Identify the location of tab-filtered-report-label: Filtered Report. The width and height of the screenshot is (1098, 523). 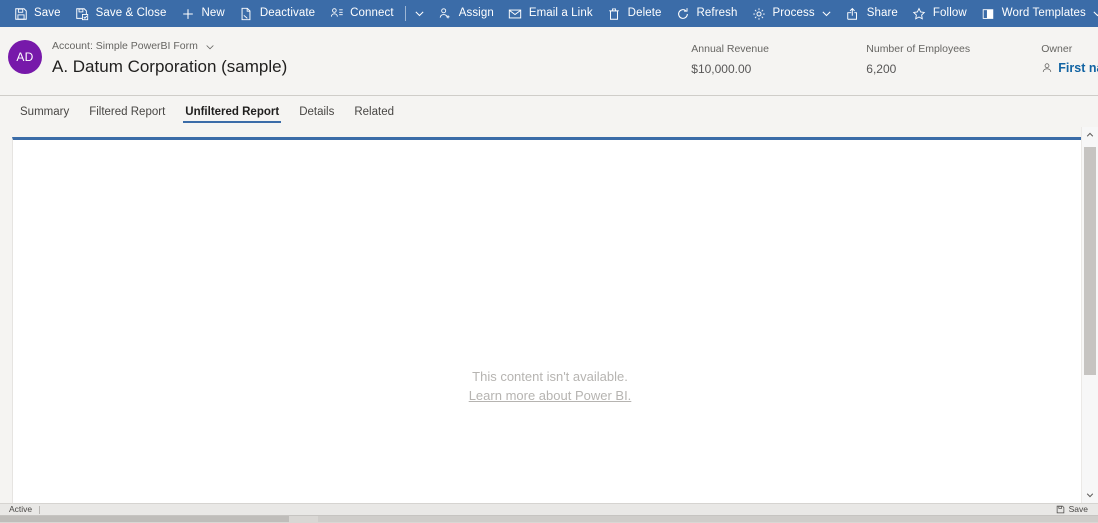
(127, 111).